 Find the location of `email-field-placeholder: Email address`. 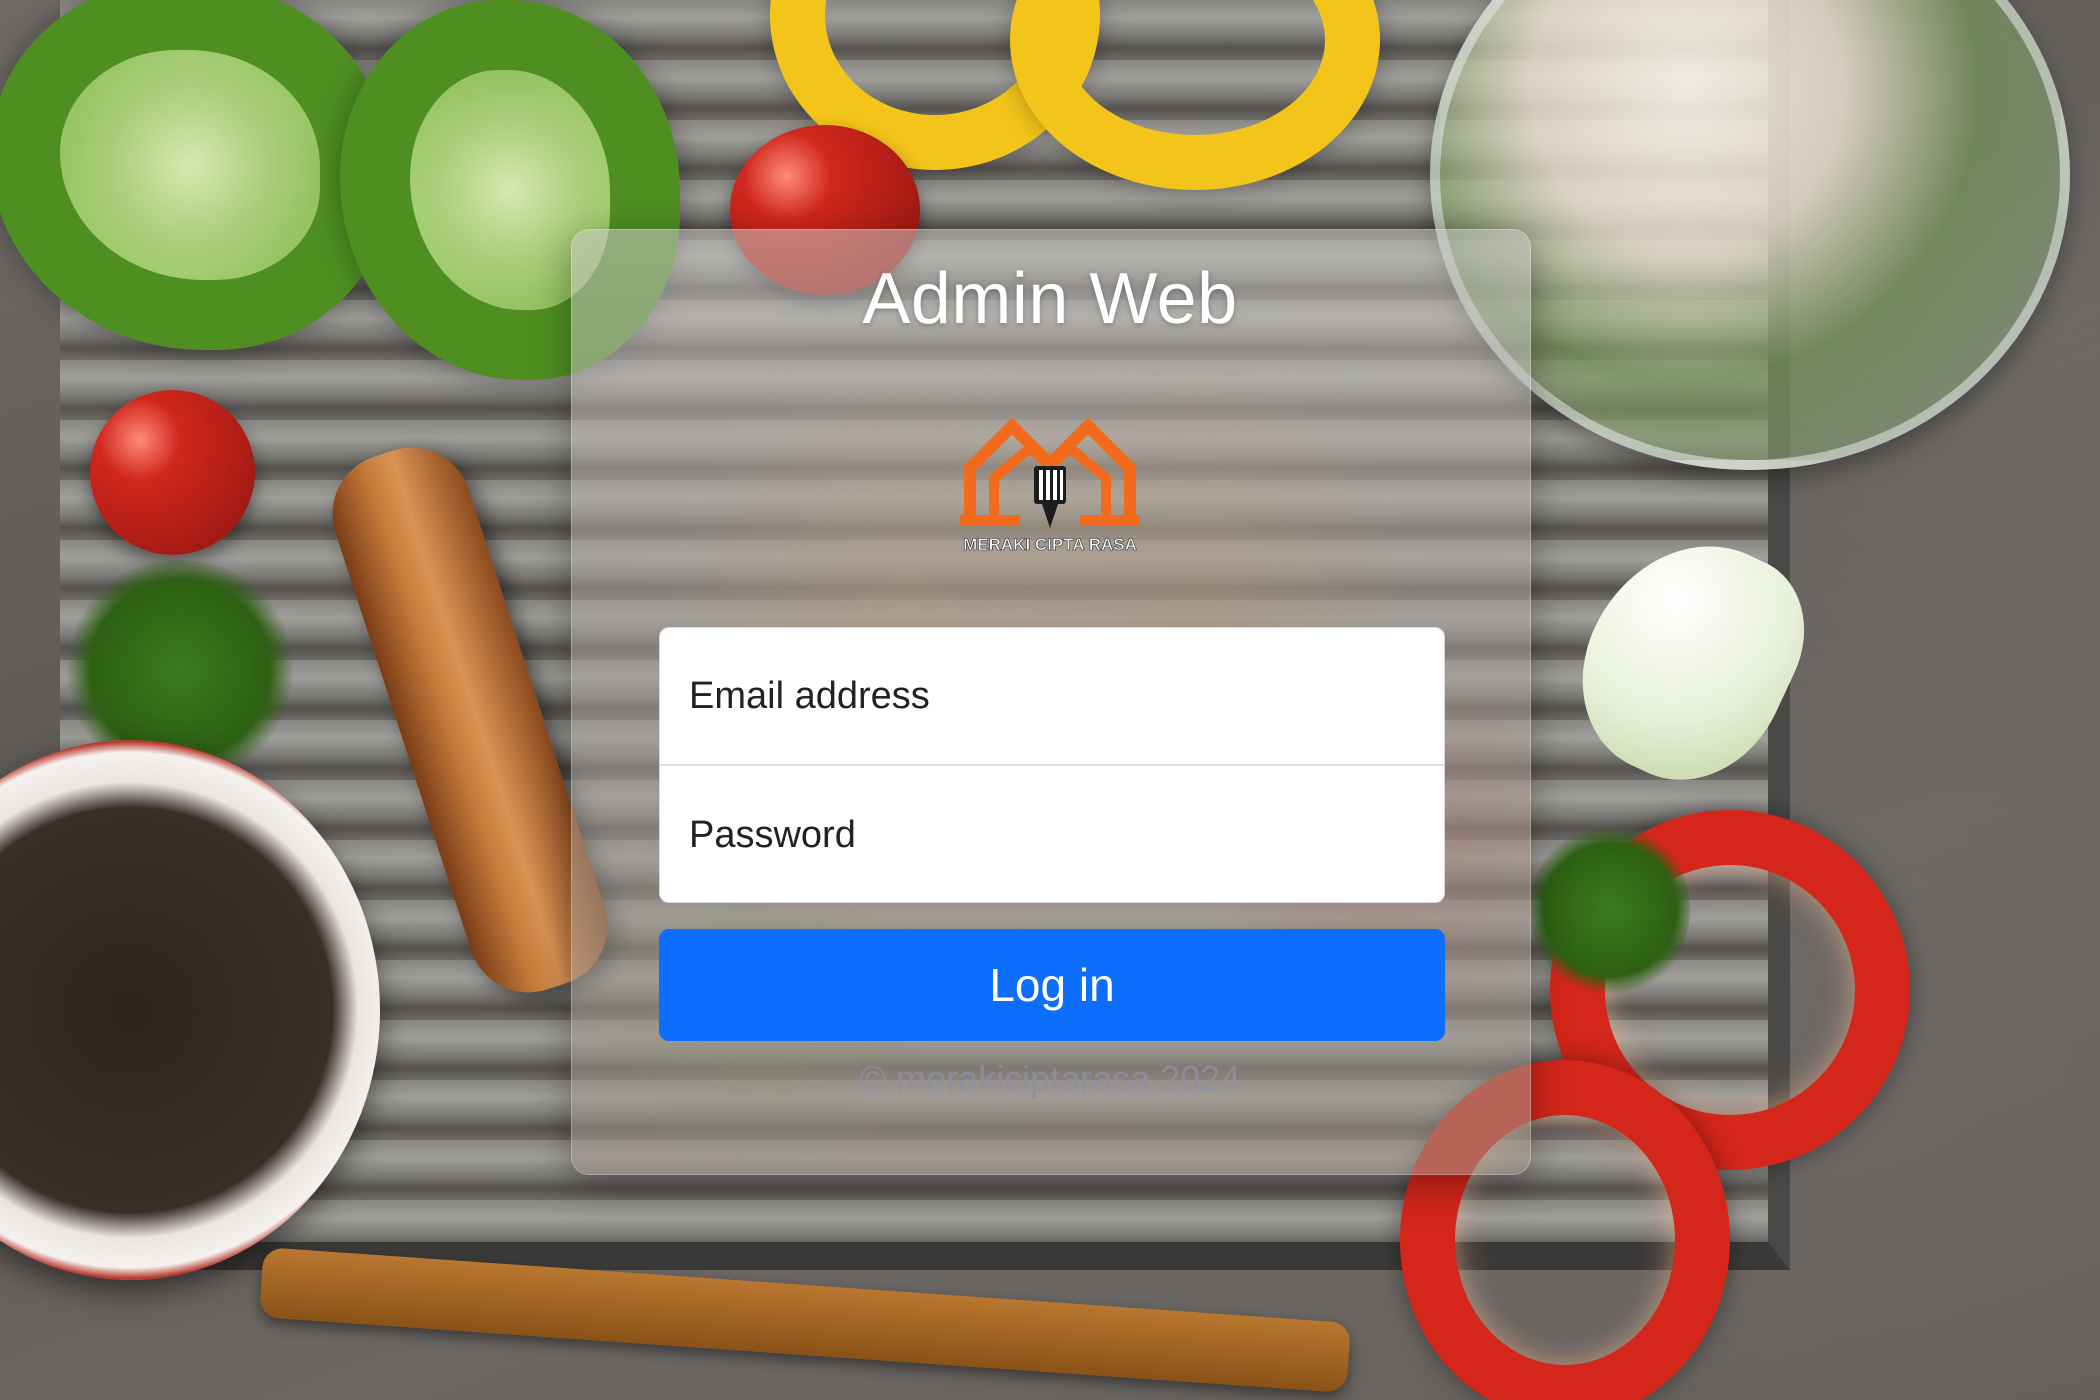

email-field-placeholder: Email address is located at coordinates (809, 695).